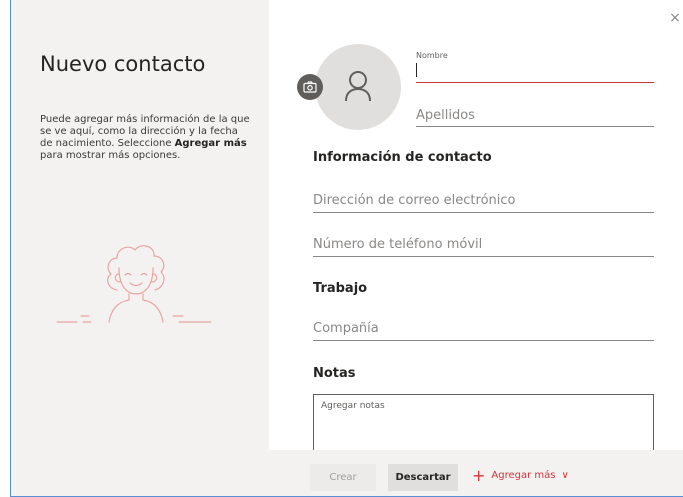 This screenshot has width=683, height=497. I want to click on mobile-phone-field, so click(483, 244).